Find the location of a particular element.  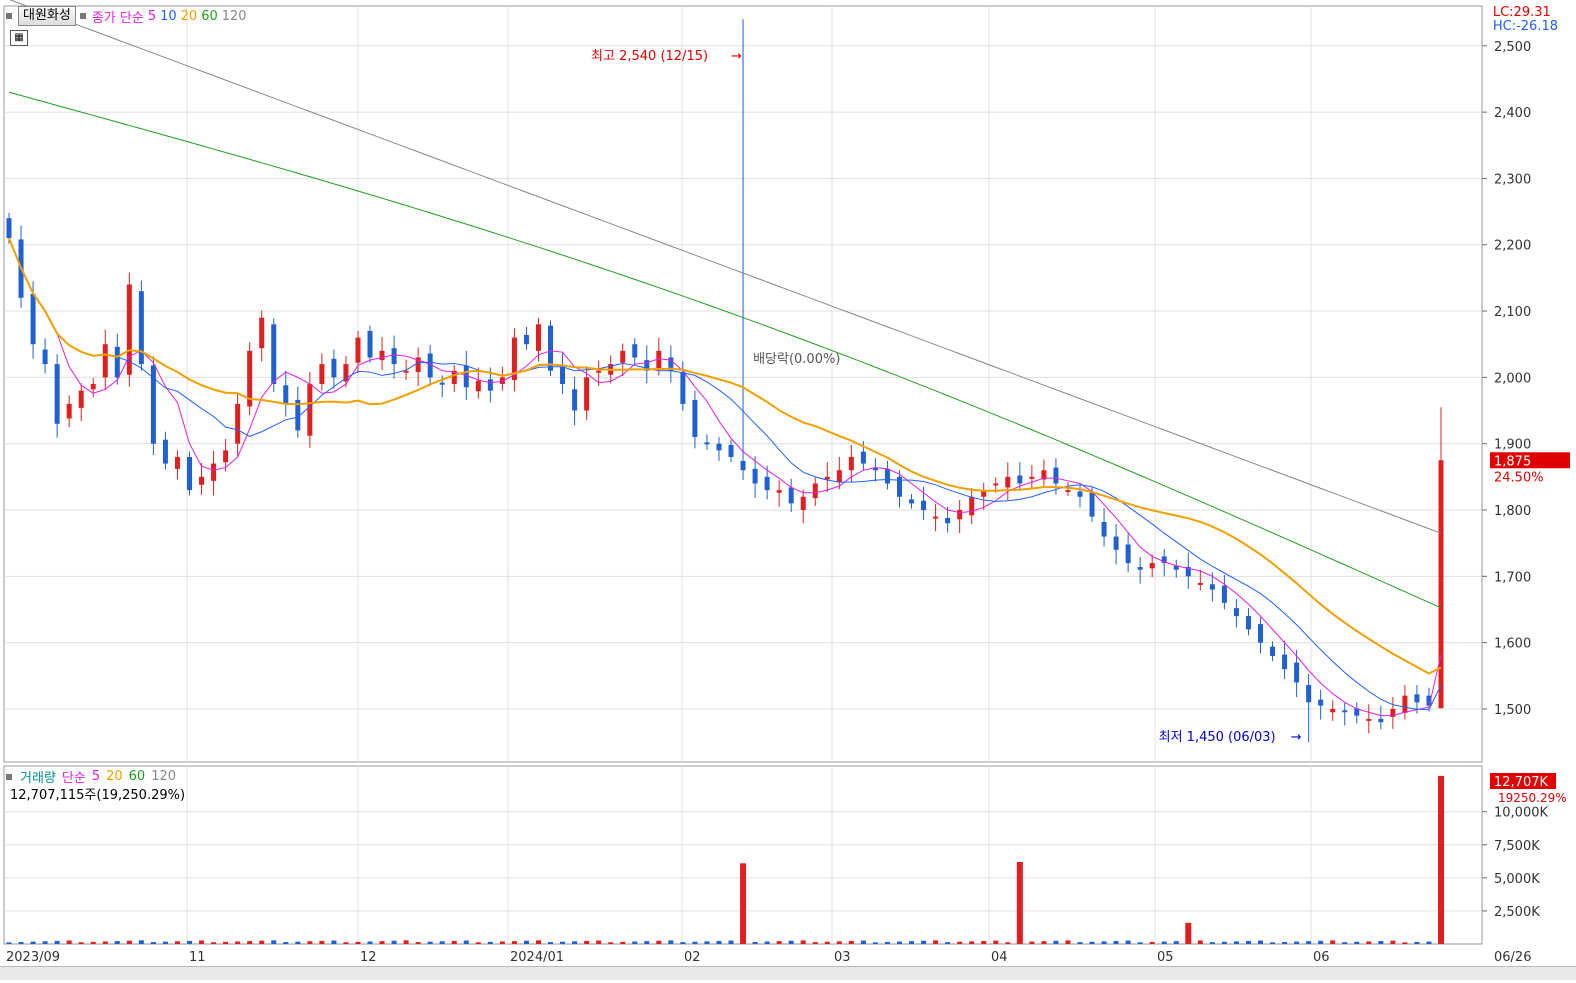

vol-ma-20-label: 20 is located at coordinates (114, 776).